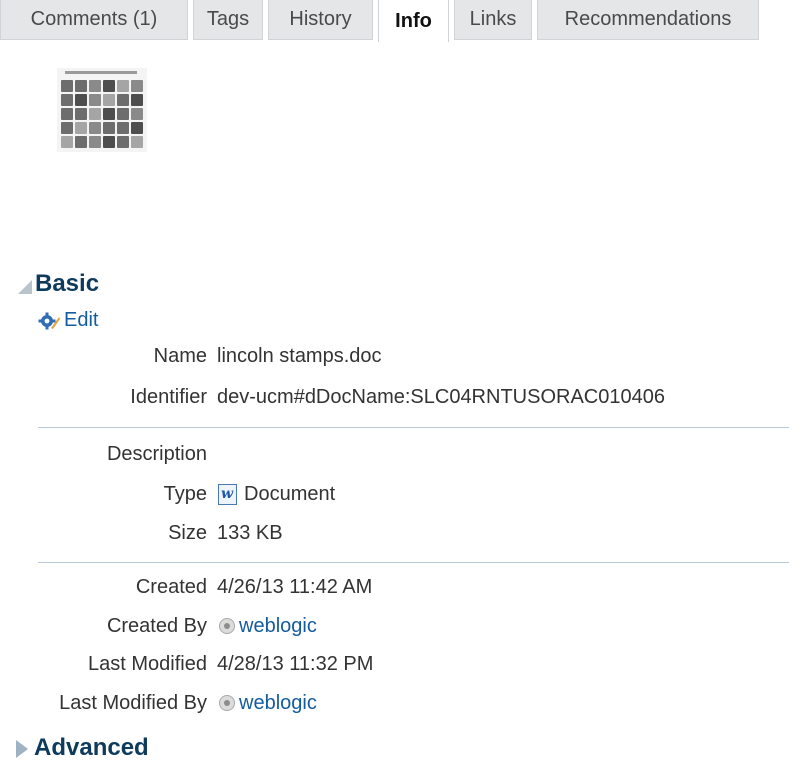 This screenshot has width=804, height=765. I want to click on name-row: Name lincoln stamps.doc, so click(191, 356).